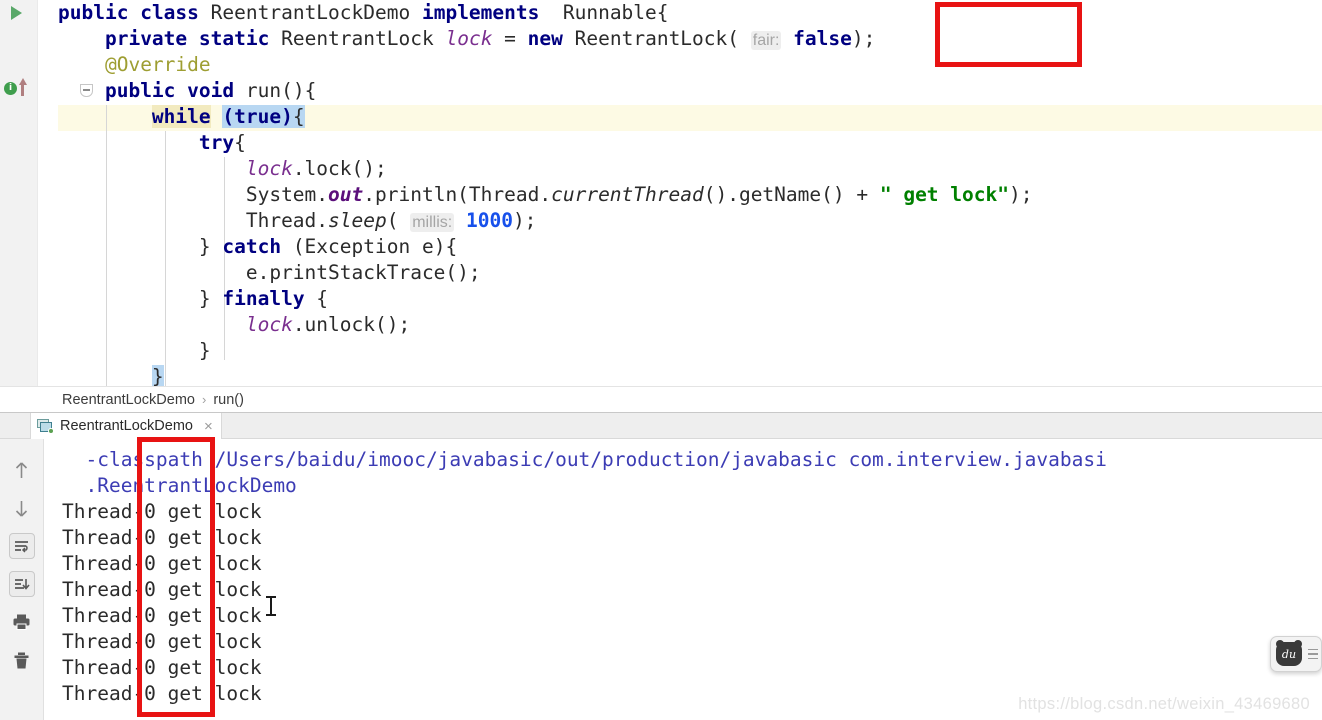  I want to click on code-line: public void run(){, so click(690, 91).